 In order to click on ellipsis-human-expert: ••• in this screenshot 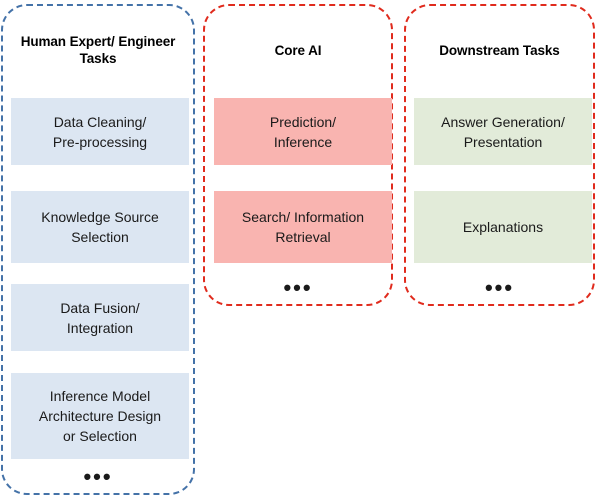, I will do `click(98, 476)`.